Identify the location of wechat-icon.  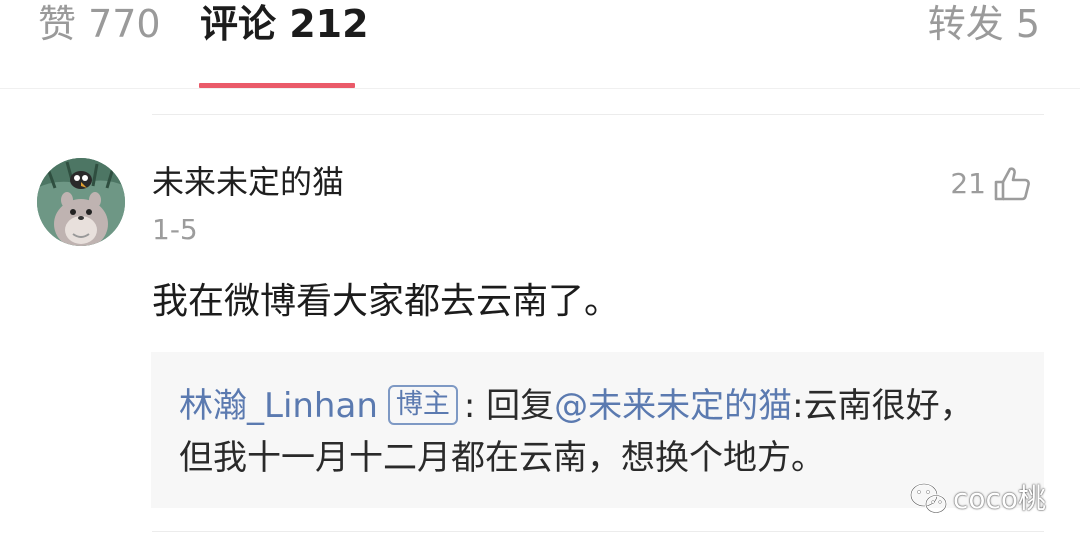
(928, 498).